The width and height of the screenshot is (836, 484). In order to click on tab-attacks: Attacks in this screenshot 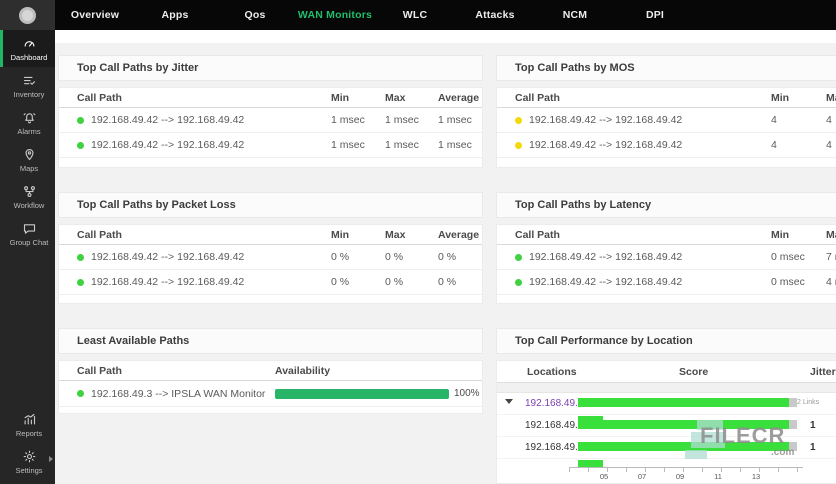, I will do `click(495, 15)`.